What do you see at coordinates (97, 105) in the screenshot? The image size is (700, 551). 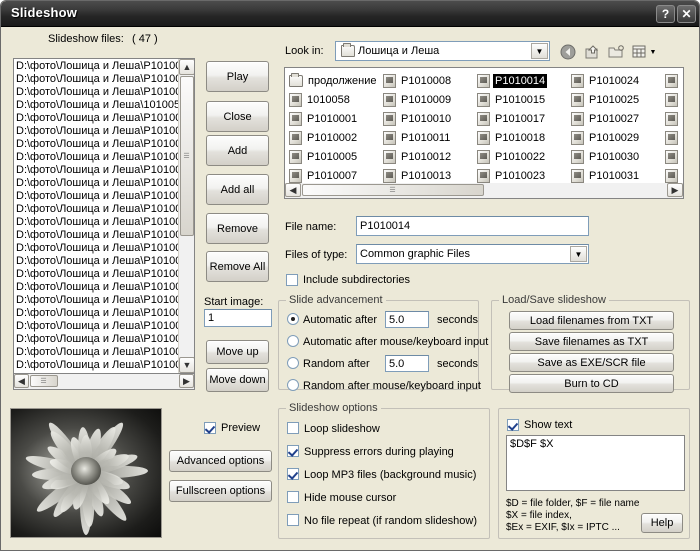 I see `list-item: D:\фото\Лошица и Леша\101005` at bounding box center [97, 105].